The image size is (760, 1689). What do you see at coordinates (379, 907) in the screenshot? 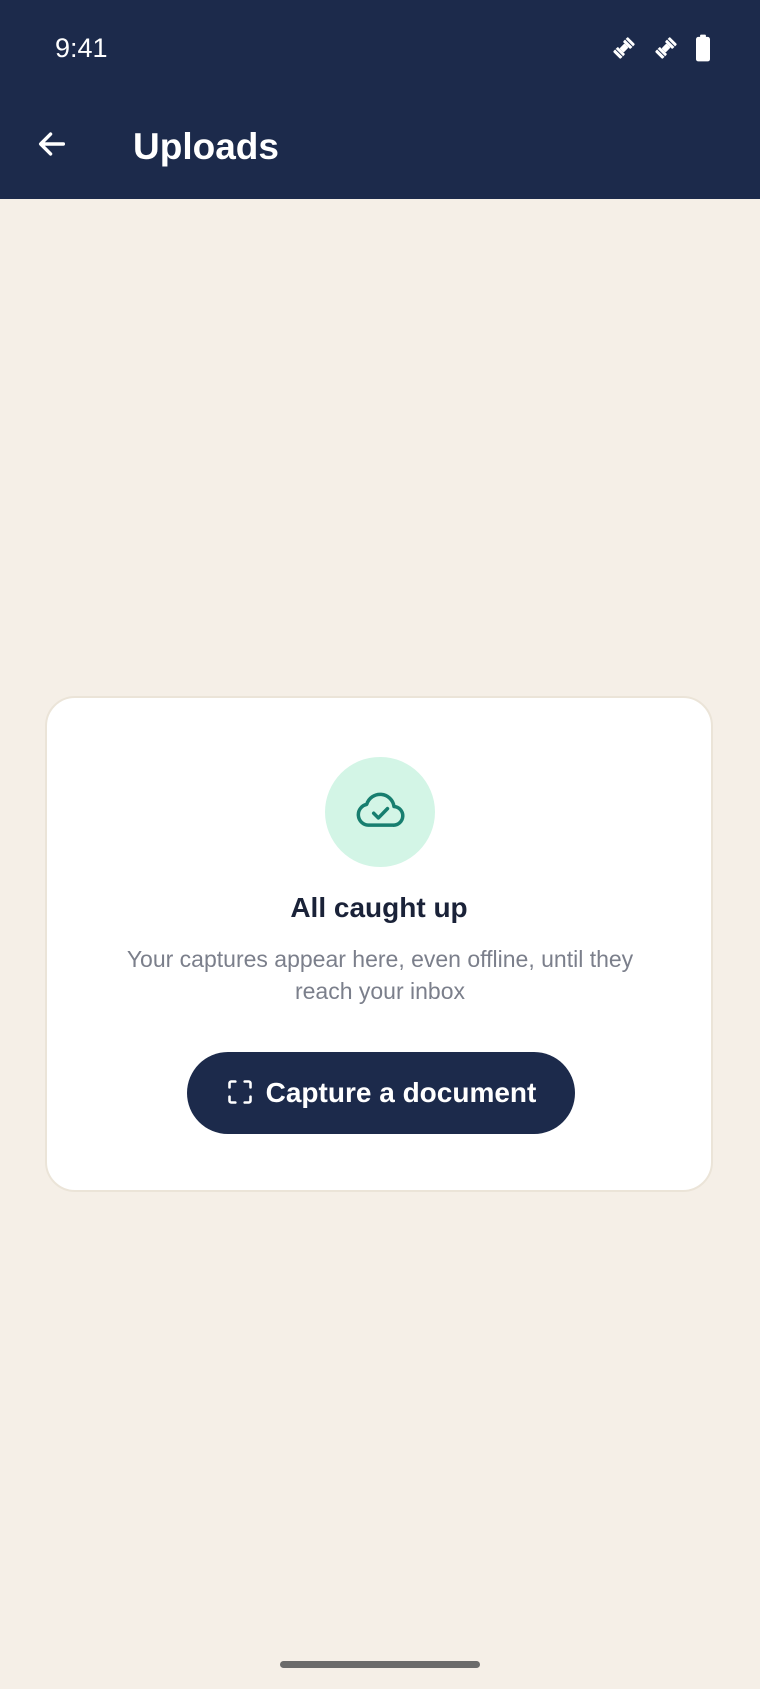
I see `empty-state-title: All caught up` at bounding box center [379, 907].